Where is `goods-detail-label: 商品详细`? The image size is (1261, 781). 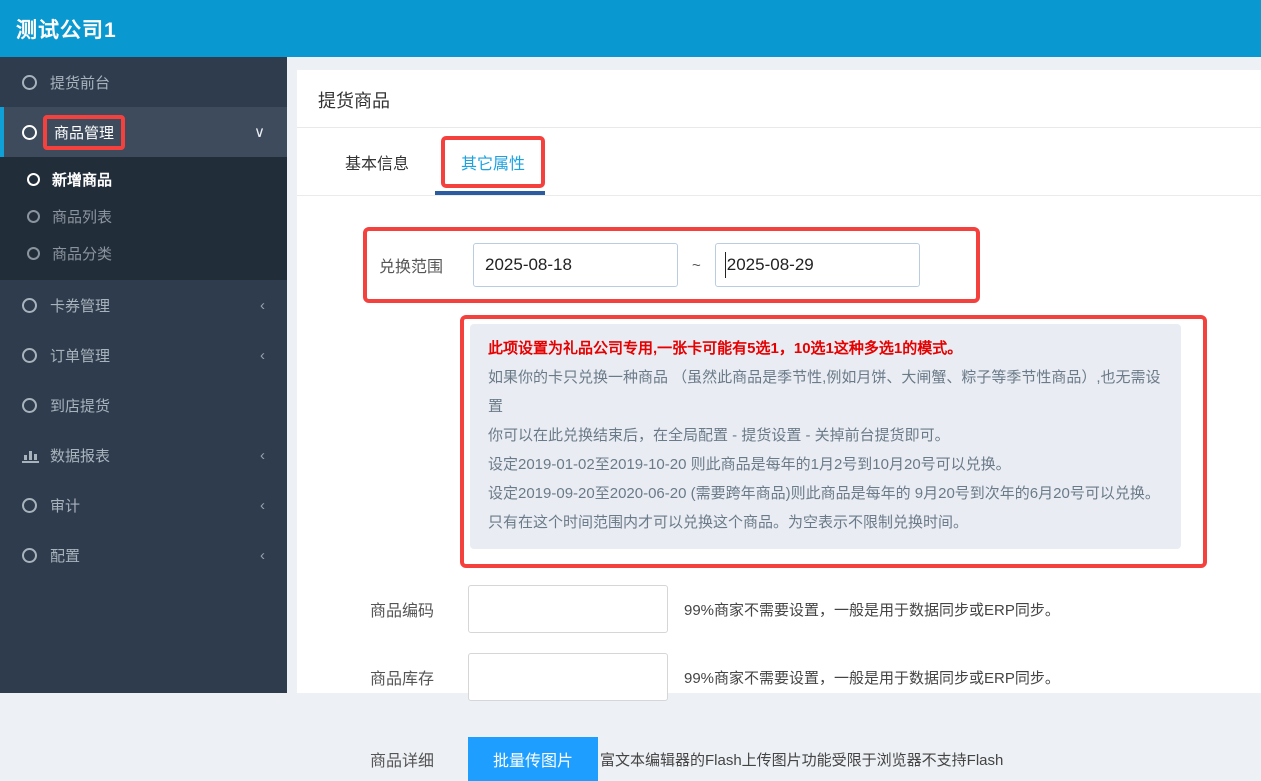 goods-detail-label: 商品详细 is located at coordinates (406, 759).